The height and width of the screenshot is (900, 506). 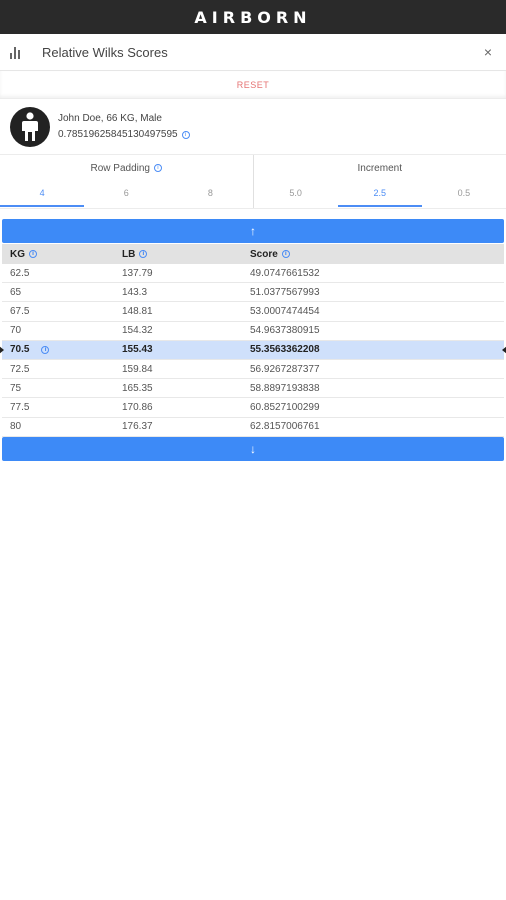 I want to click on cell-score: 58.8897193838, so click(x=285, y=388).